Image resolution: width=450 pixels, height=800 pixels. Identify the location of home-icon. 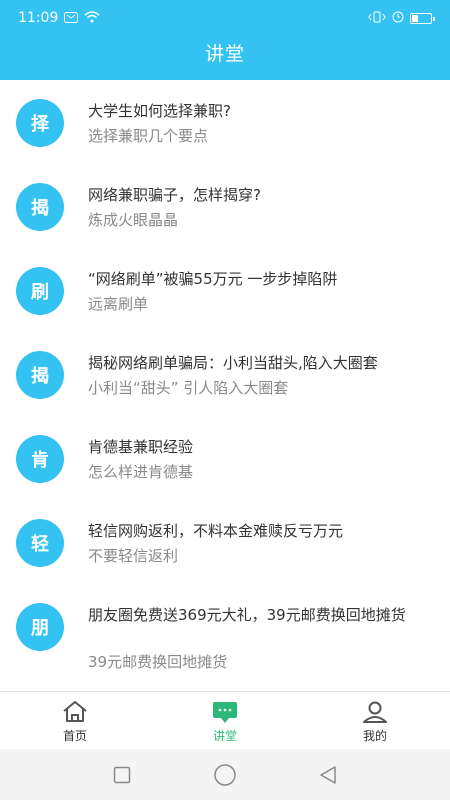
(75, 712).